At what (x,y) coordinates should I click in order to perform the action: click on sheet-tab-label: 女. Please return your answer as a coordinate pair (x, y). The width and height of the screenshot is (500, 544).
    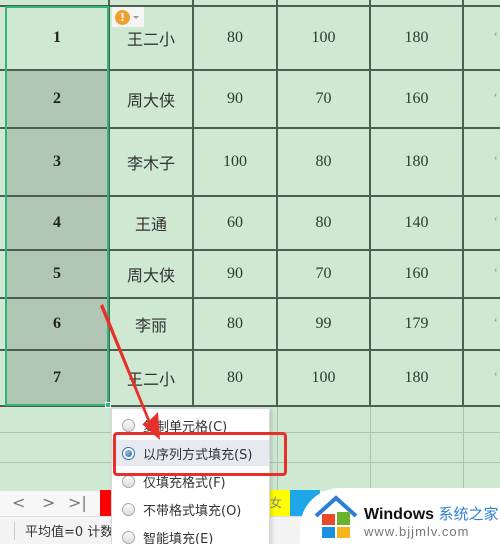
    Looking at the image, I should click on (276, 503).